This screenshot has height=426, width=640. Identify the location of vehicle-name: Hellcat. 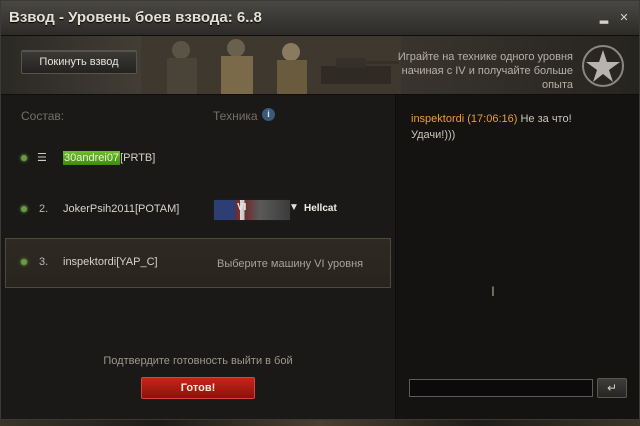
(320, 208).